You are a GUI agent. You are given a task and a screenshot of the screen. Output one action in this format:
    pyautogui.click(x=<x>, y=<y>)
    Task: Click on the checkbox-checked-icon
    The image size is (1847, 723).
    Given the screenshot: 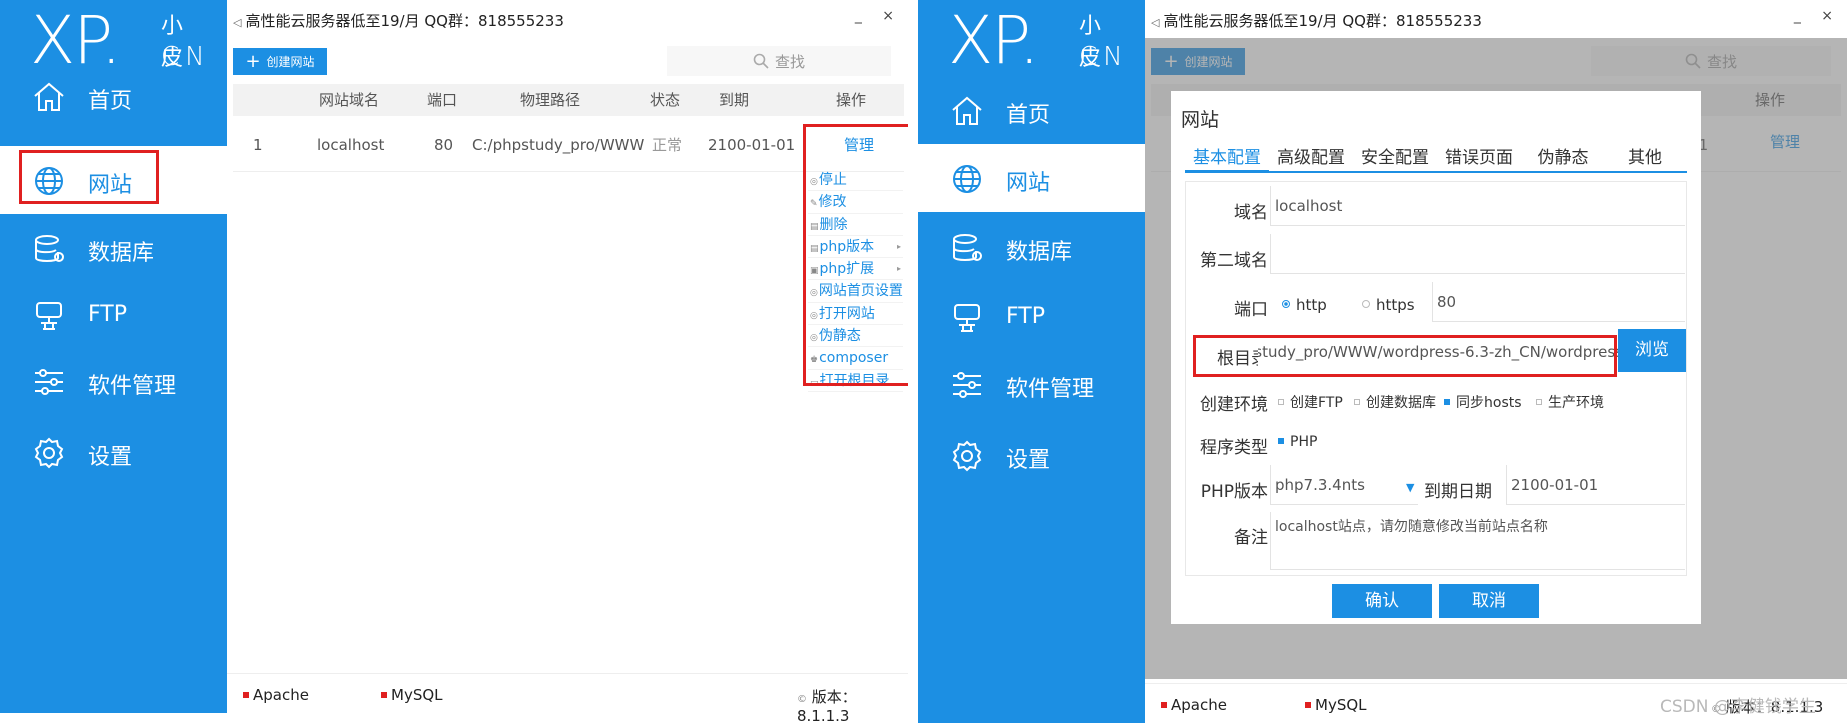 What is the action you would take?
    pyautogui.click(x=1447, y=402)
    